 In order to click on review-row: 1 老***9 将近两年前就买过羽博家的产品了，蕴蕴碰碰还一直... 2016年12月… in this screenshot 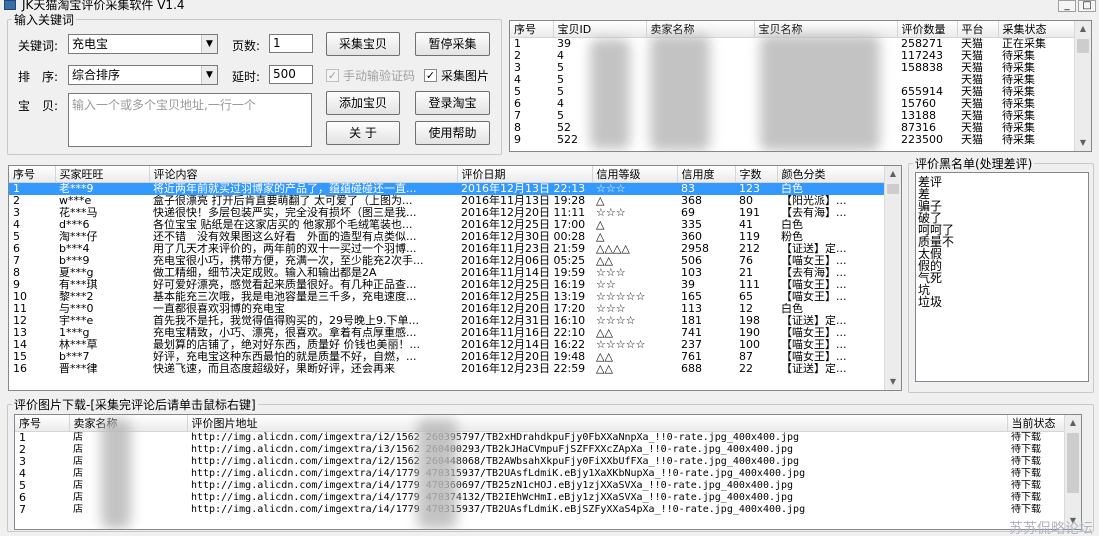, I will do `click(447, 188)`.